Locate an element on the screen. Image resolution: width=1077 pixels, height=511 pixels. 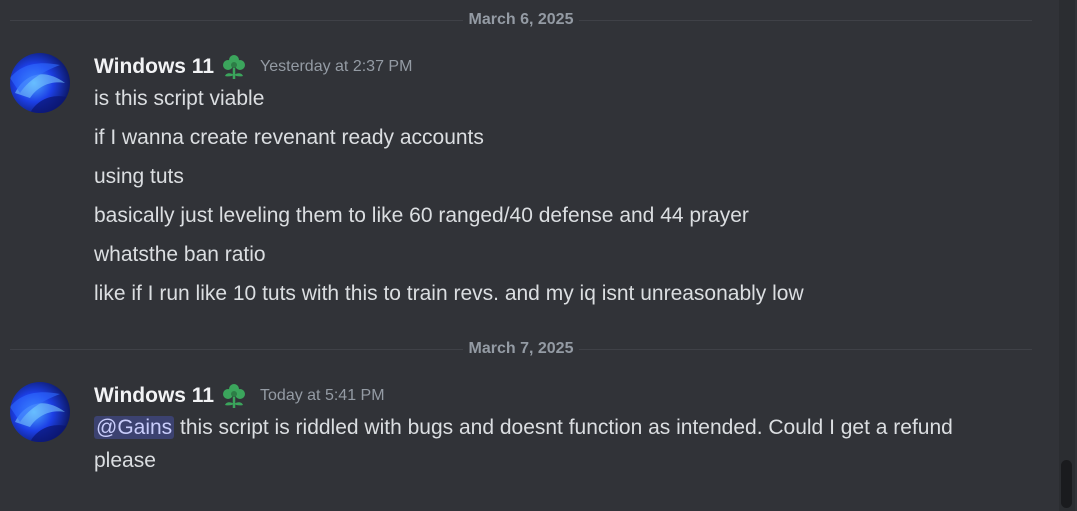
message-header: Windows 11 Today at 5:41 PM is located at coordinates (239, 396).